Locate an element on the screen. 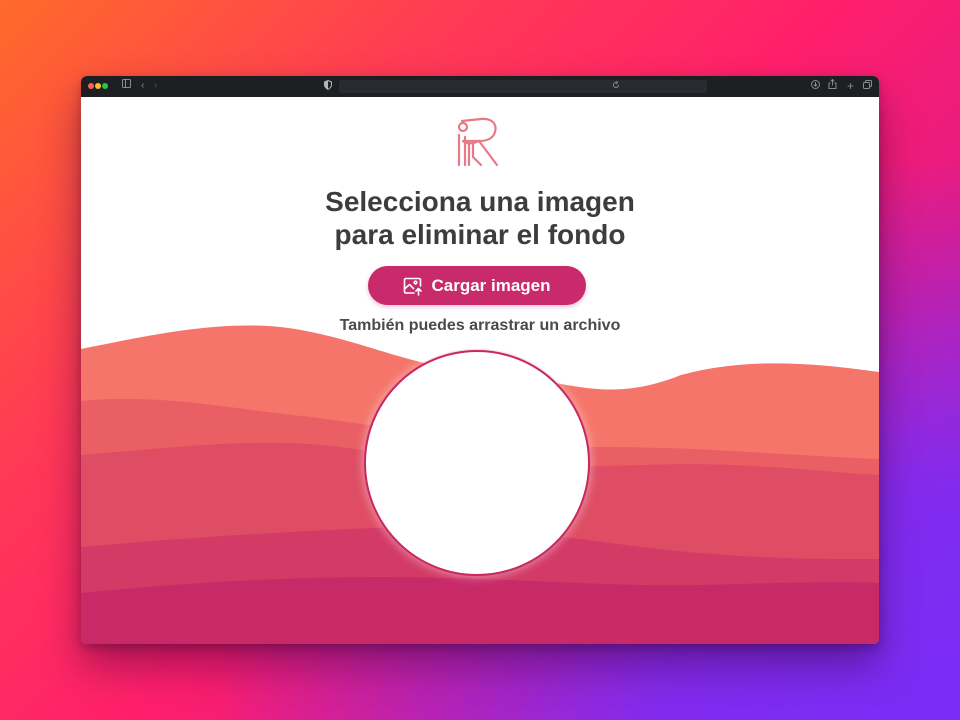 The image size is (960, 720). address-bar is located at coordinates (523, 86).